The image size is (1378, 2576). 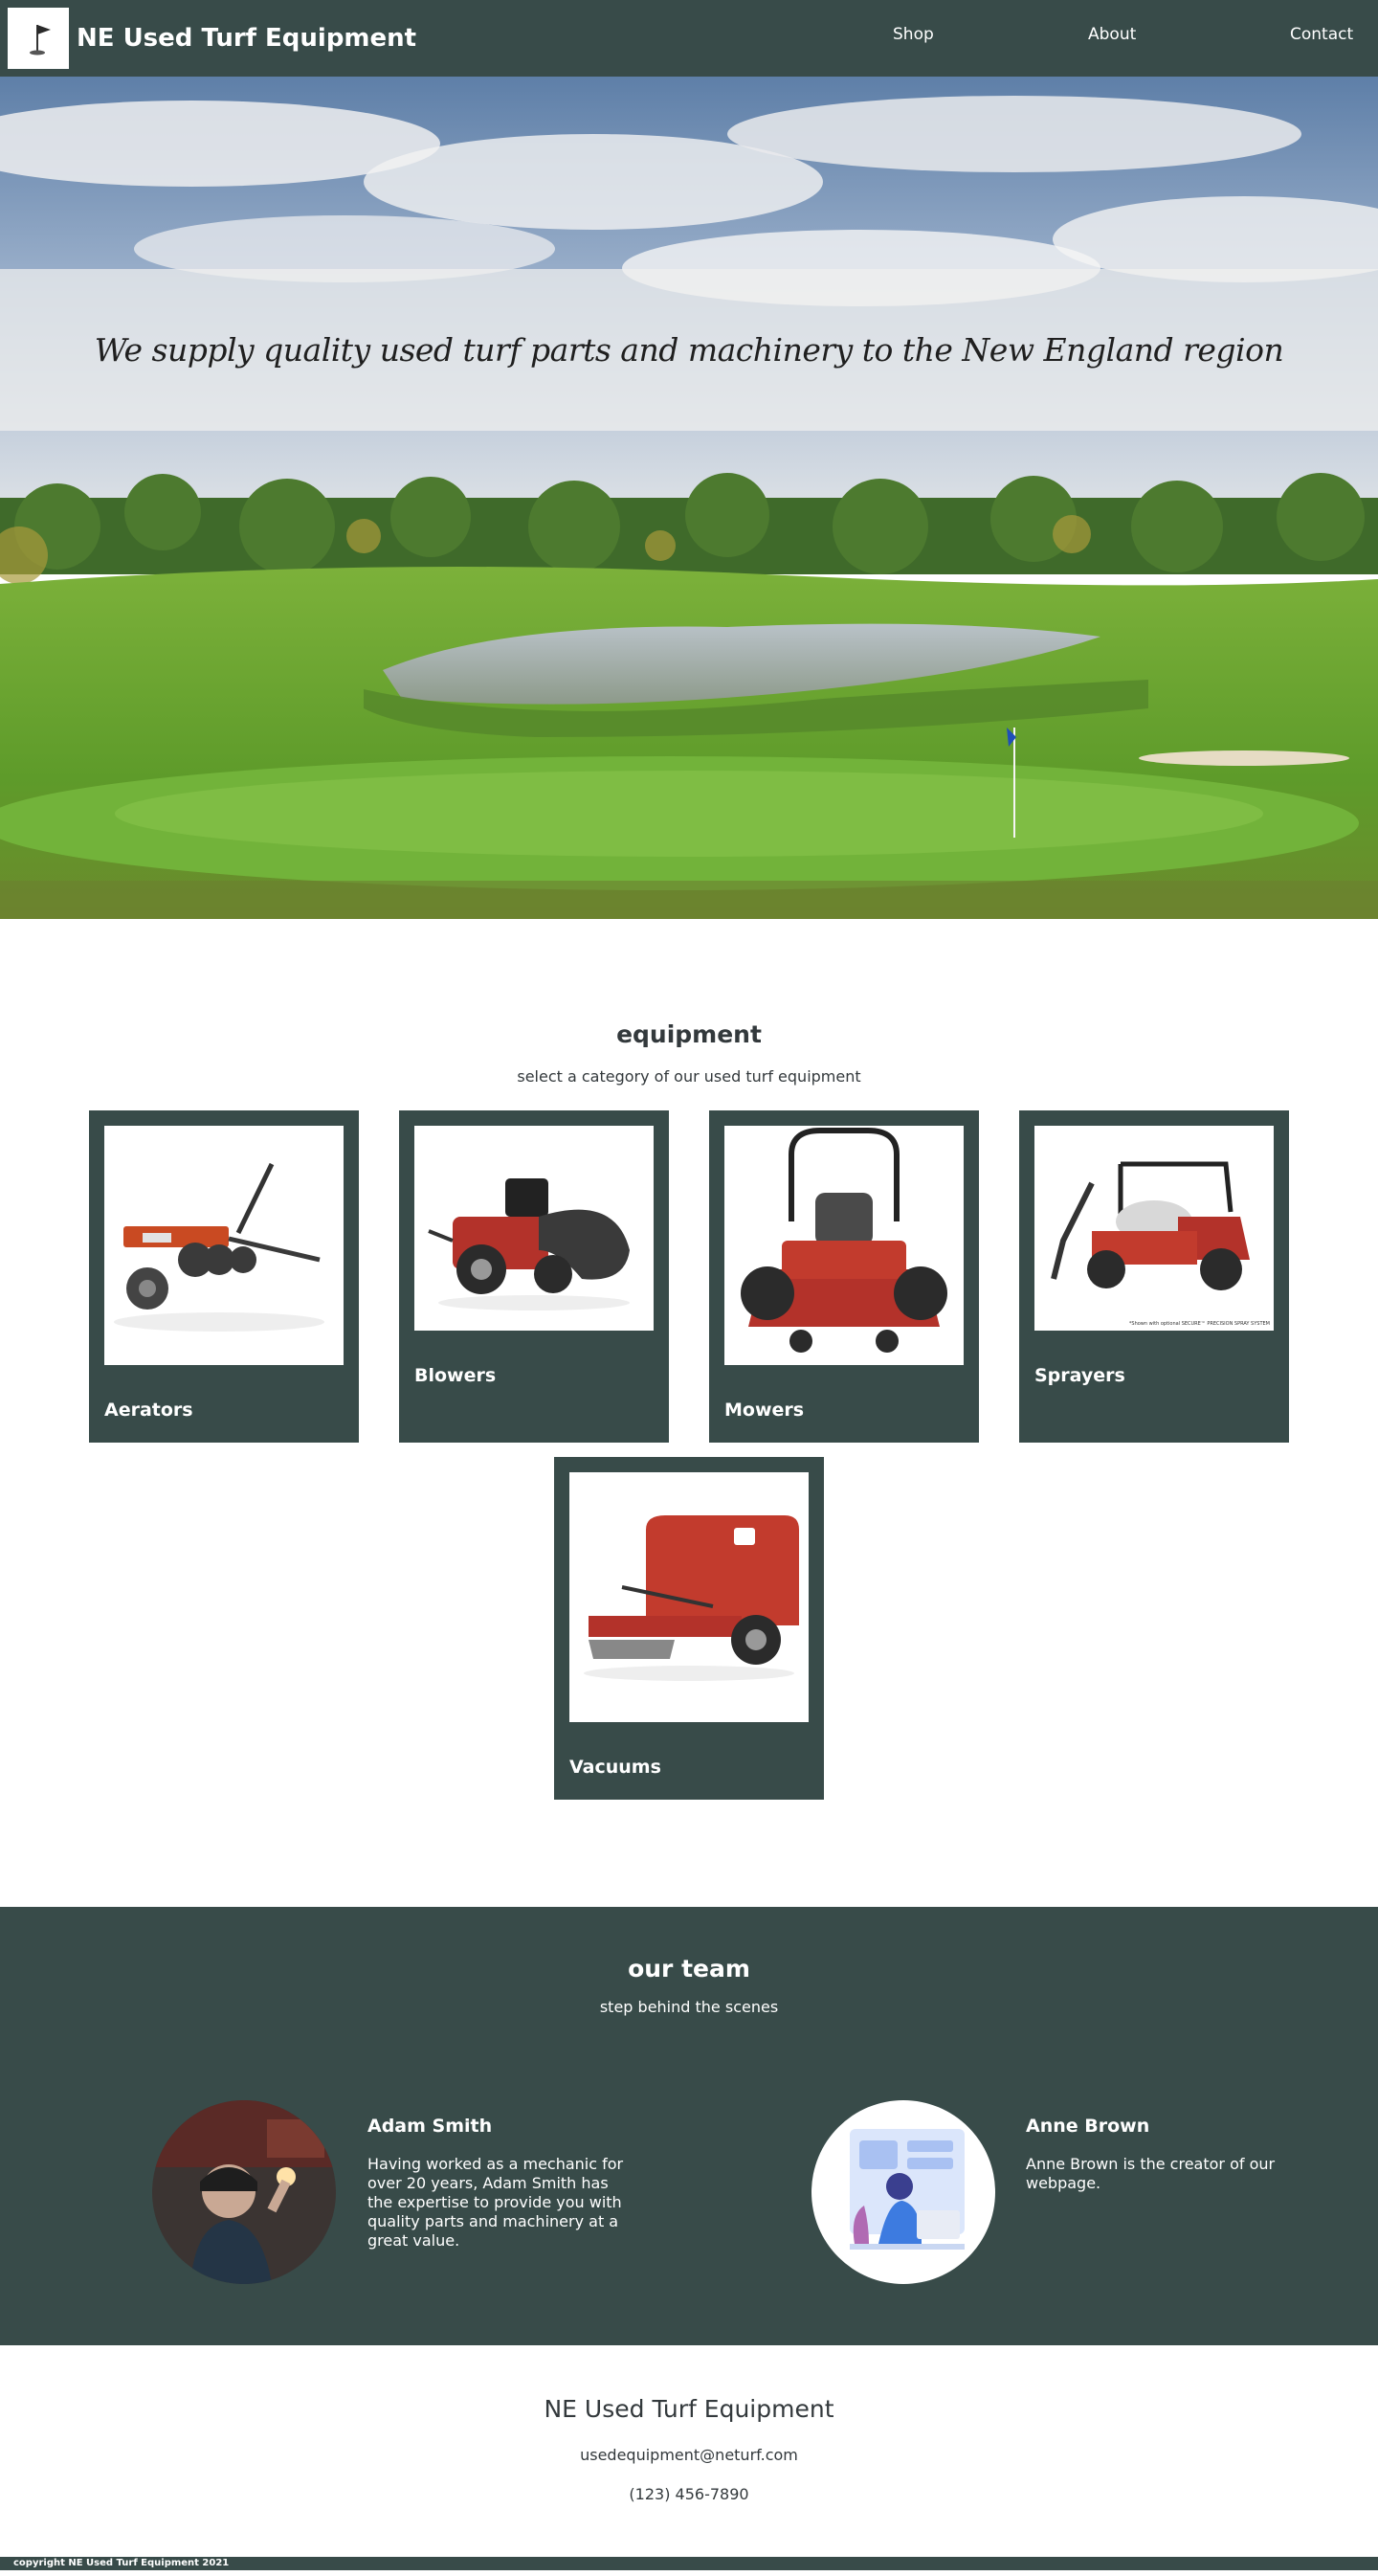 I want to click on category-card-mowers: Mowers, so click(x=844, y=1276).